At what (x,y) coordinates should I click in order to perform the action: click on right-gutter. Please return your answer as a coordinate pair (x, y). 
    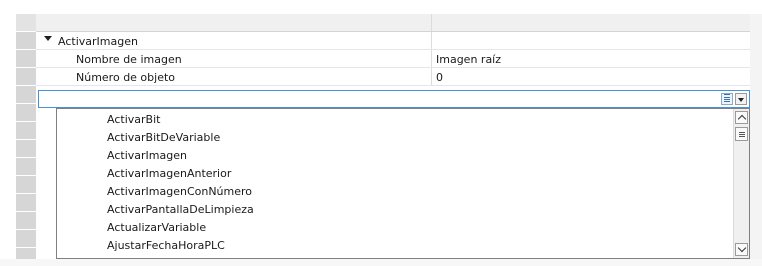
    Looking at the image, I should click on (756, 140).